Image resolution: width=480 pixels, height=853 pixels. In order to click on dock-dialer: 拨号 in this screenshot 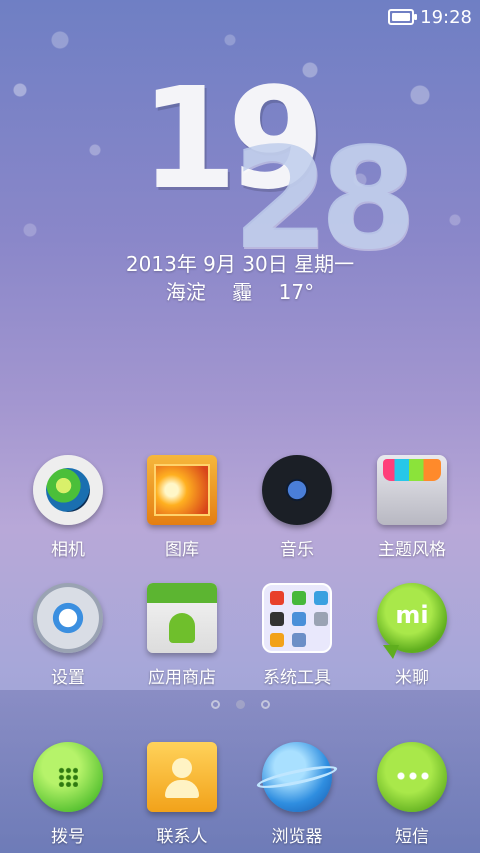, I will do `click(68, 794)`.